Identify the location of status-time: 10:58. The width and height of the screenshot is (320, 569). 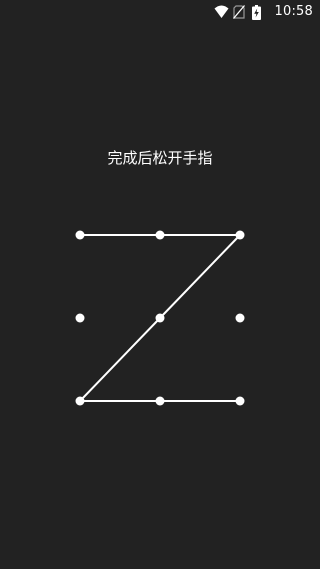
(293, 11).